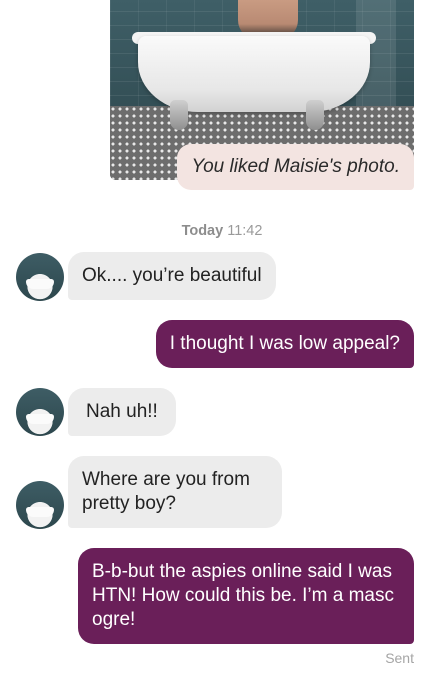  Describe the element at coordinates (202, 231) in the screenshot. I see `timestamp-day: Today` at that location.